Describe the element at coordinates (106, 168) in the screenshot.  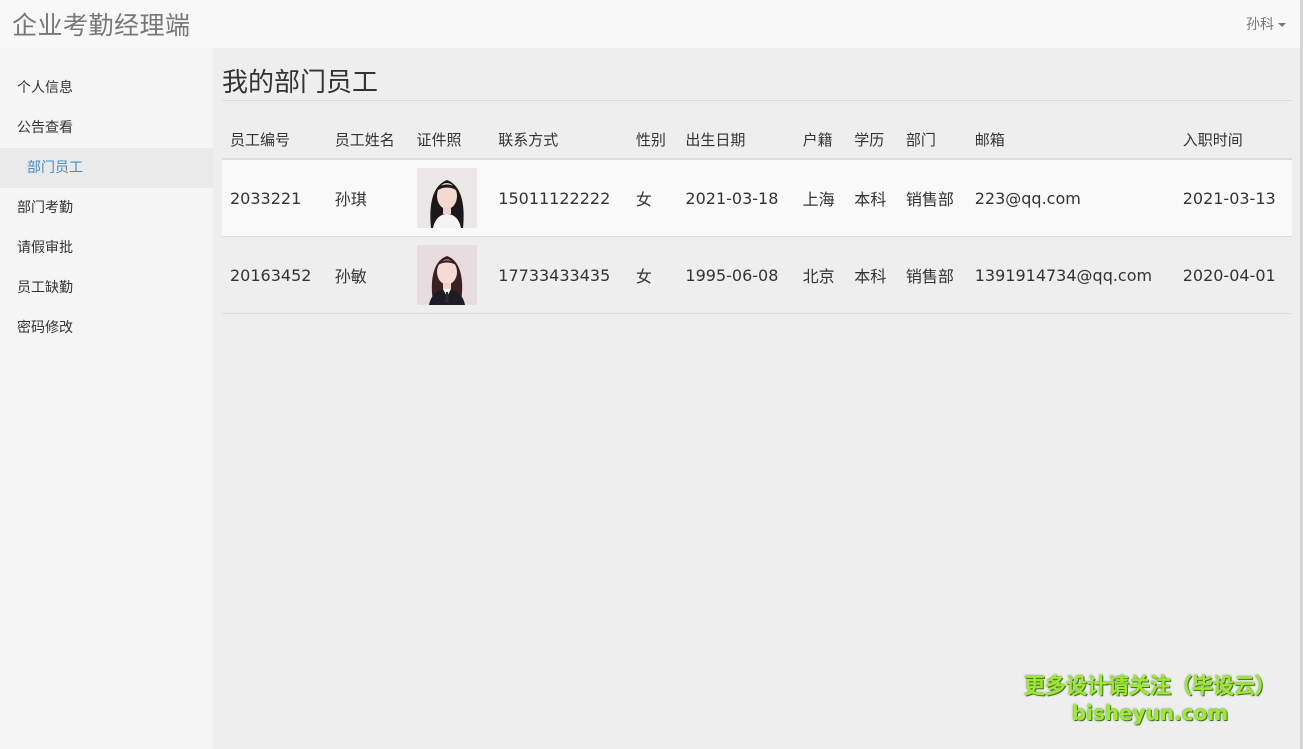
I see `sidebar-item-department-employees: 部门员工` at that location.